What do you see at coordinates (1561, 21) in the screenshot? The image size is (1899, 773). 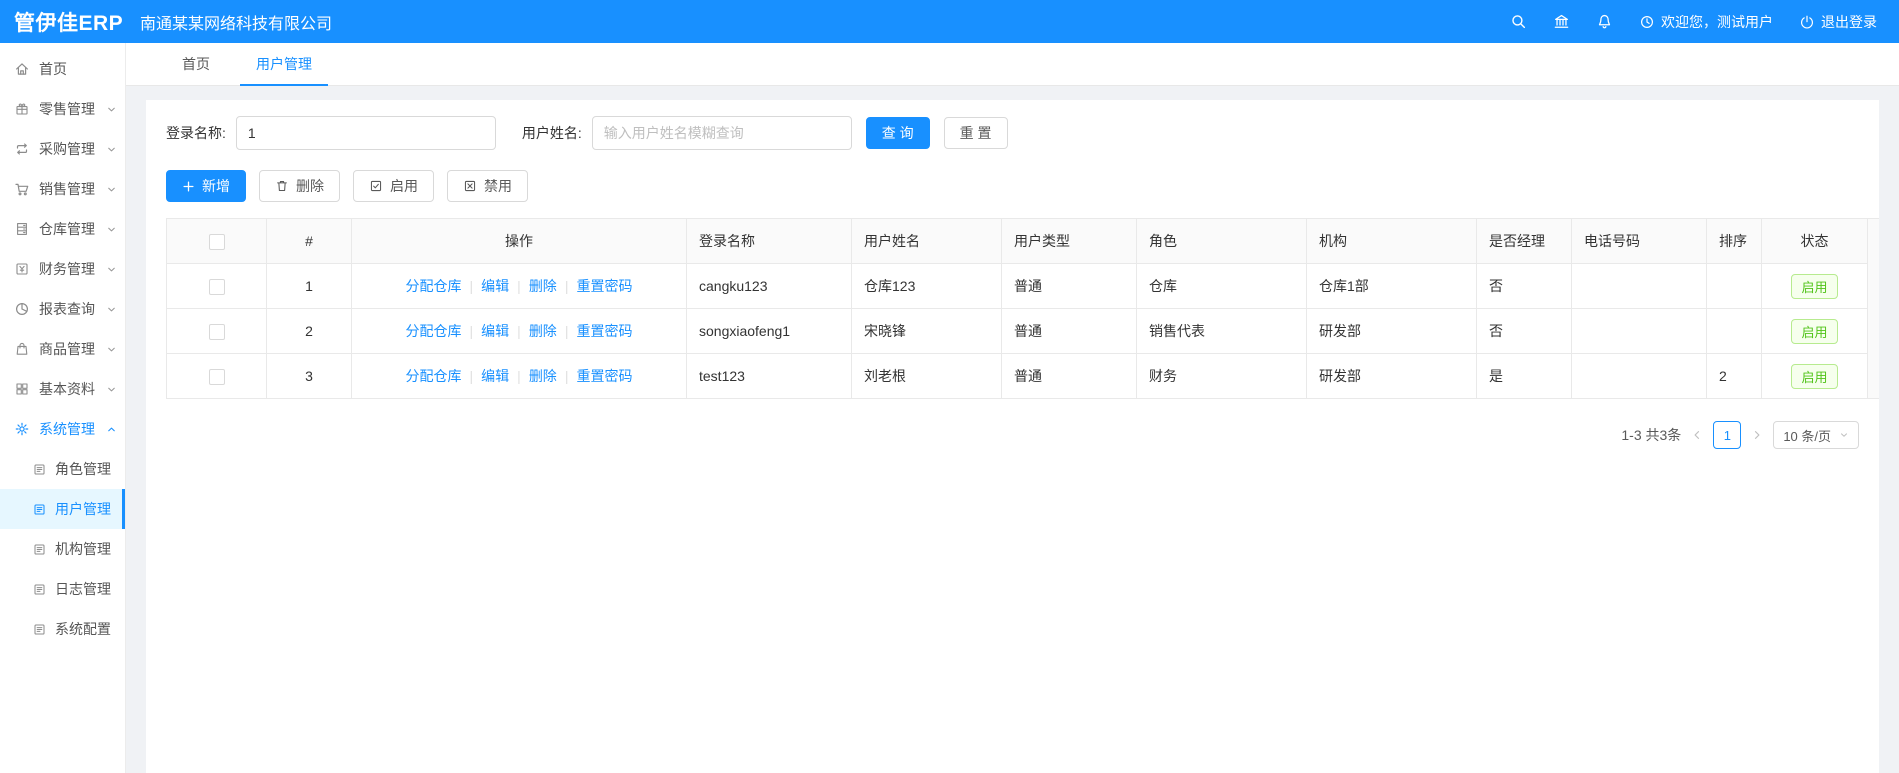 I see `bank-icon` at bounding box center [1561, 21].